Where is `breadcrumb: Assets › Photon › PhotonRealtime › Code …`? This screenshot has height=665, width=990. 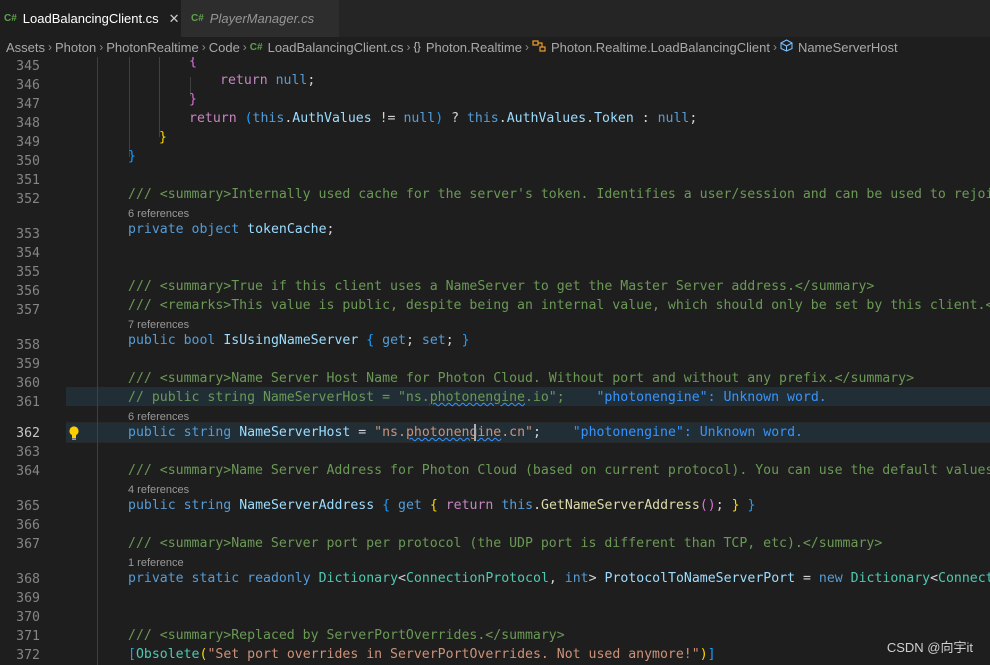
breadcrumb: Assets › Photon › PhotonRealtime › Code … is located at coordinates (495, 47).